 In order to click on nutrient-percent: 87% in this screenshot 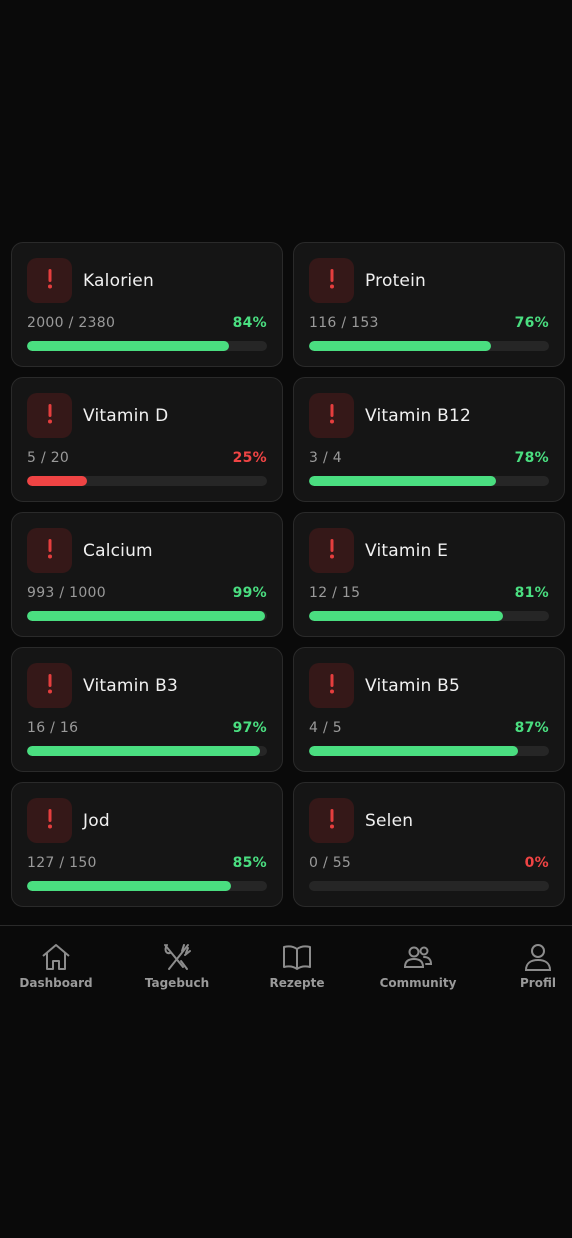, I will do `click(531, 728)`.